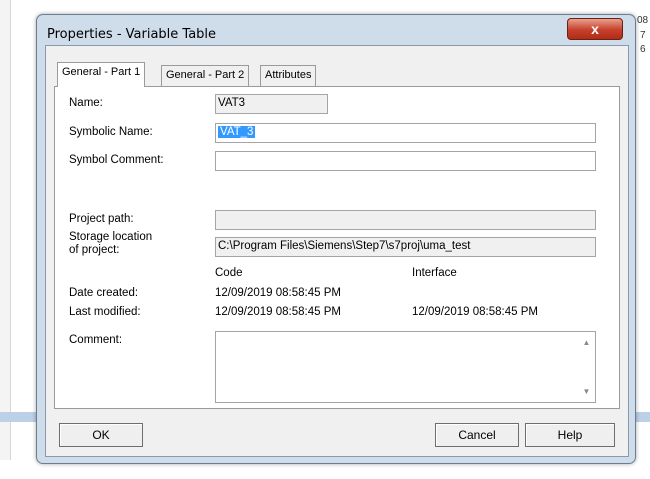  I want to click on tab-label: General - Part 2, so click(205, 75).